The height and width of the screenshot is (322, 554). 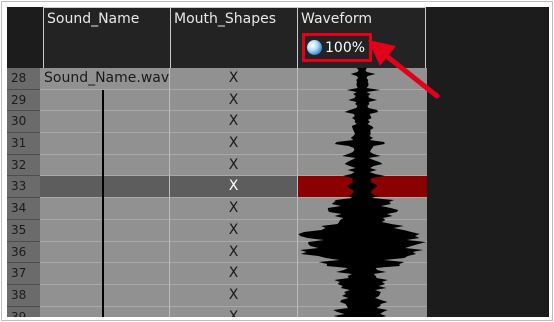 I want to click on waveform-zoom-value: 100%, so click(x=345, y=47).